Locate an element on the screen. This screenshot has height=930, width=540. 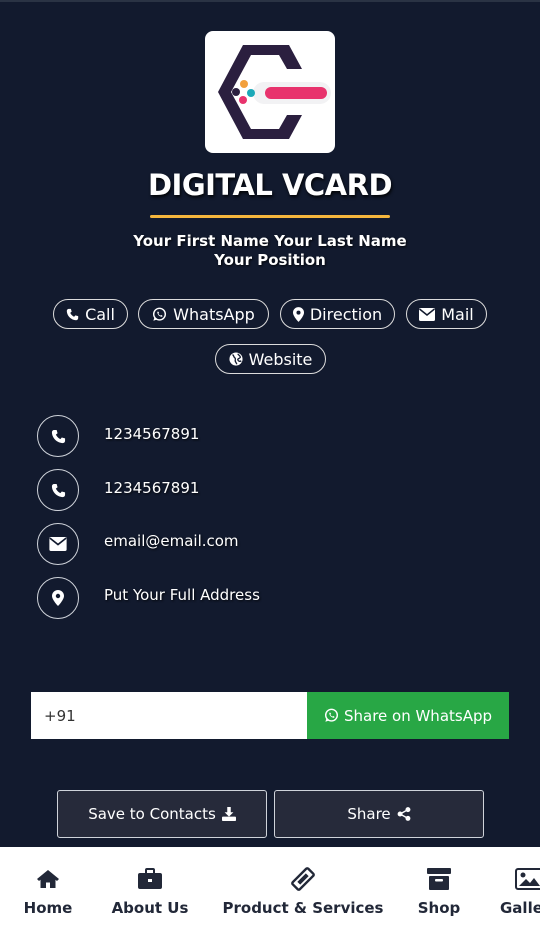
save-contacts-label: Save to Contacts is located at coordinates (152, 814).